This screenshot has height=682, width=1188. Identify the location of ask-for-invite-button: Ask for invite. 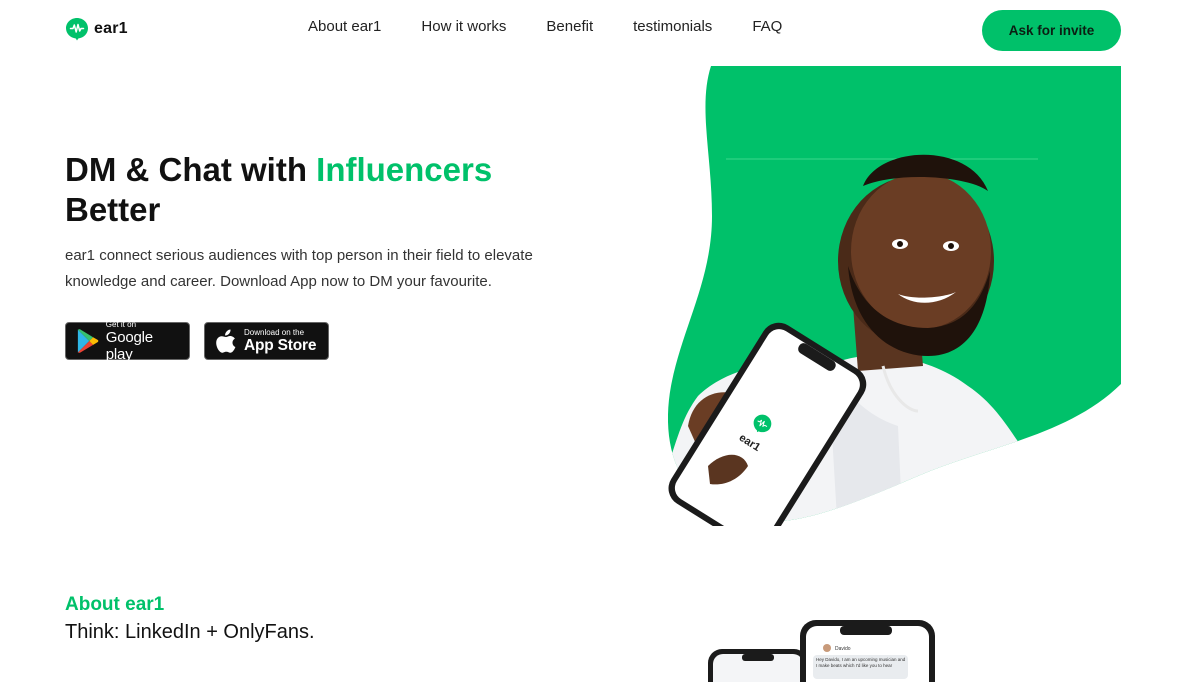
(1051, 30).